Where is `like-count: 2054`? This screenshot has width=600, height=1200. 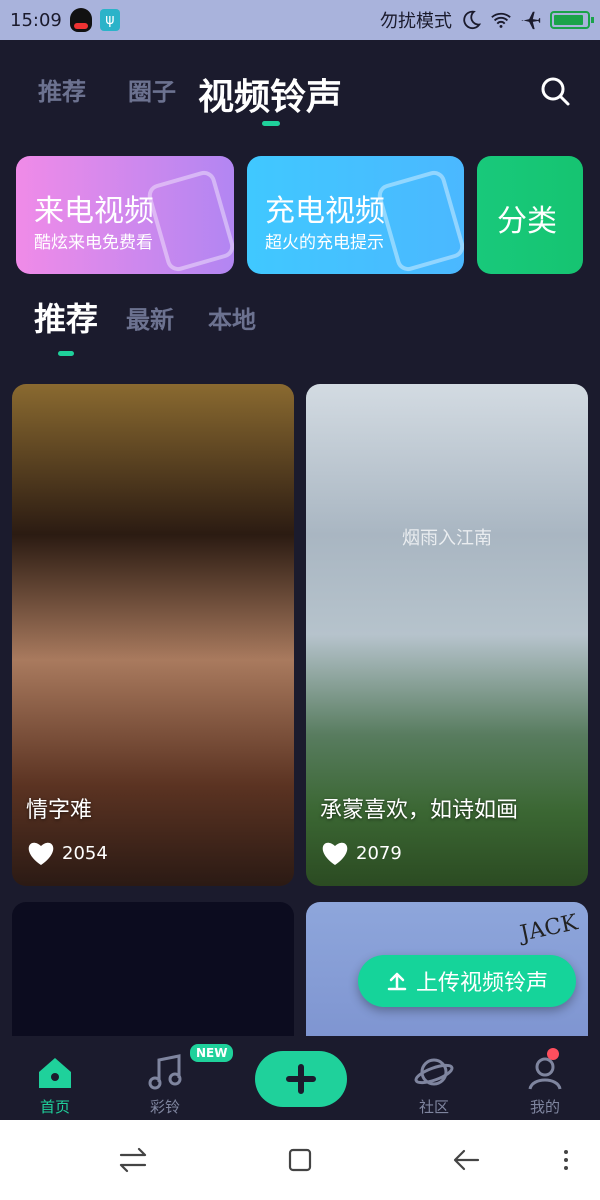 like-count: 2054 is located at coordinates (67, 853).